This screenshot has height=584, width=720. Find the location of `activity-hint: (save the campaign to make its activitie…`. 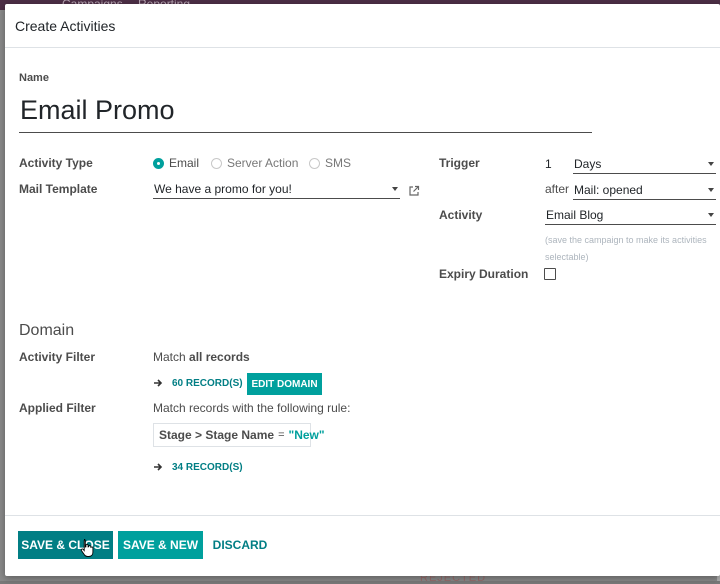

activity-hint: (save the campaign to make its activitie… is located at coordinates (626, 248).